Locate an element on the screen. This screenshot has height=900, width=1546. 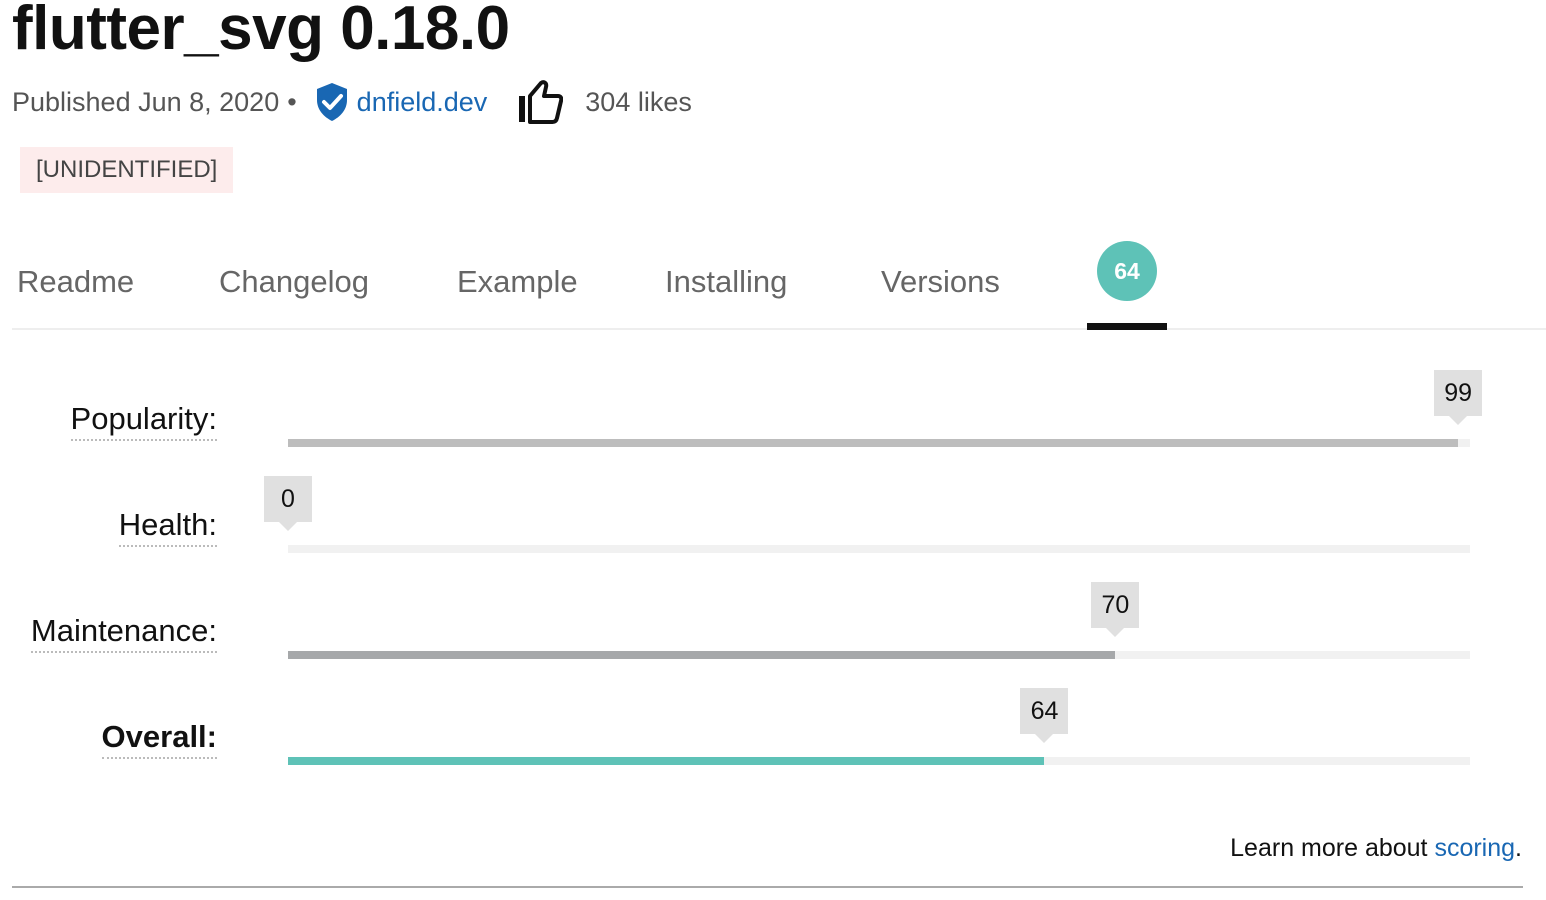
learn-more-suffix: . is located at coordinates (1518, 848).